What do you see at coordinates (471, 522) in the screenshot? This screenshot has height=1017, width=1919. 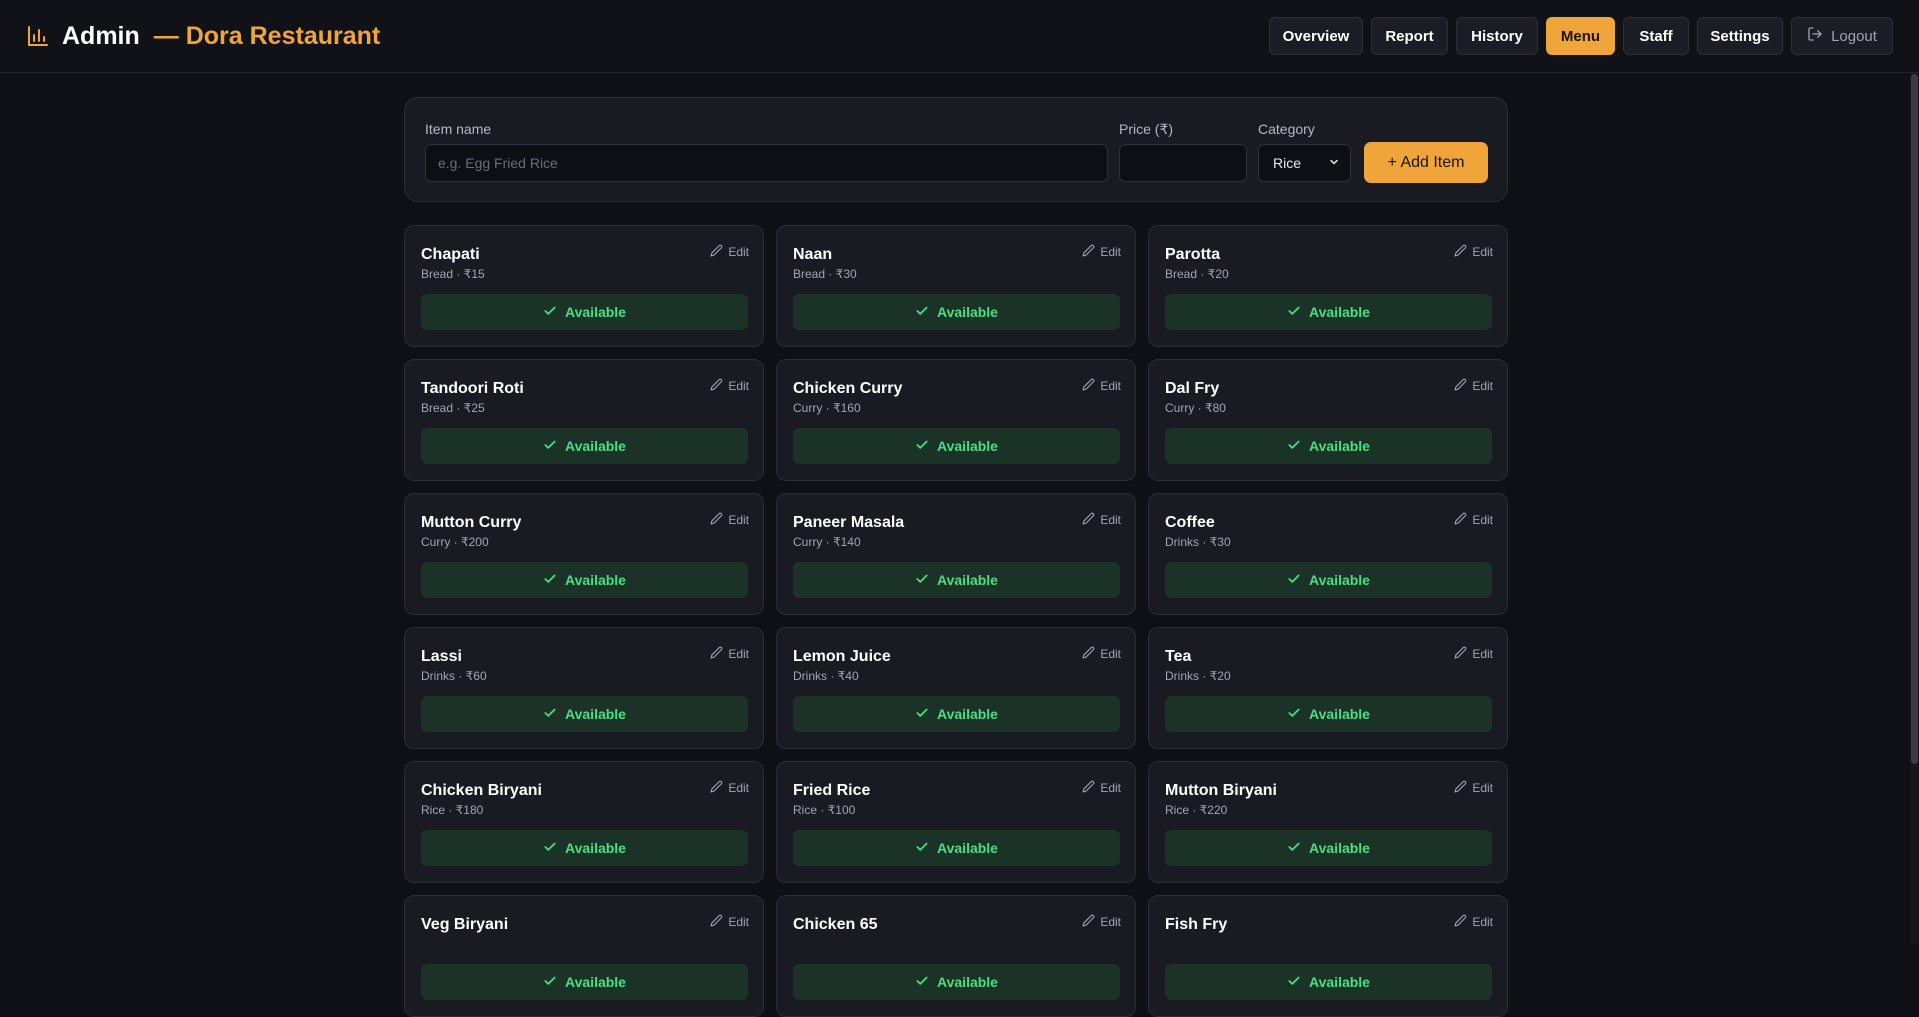 I see `item-name: Mutton Curry` at bounding box center [471, 522].